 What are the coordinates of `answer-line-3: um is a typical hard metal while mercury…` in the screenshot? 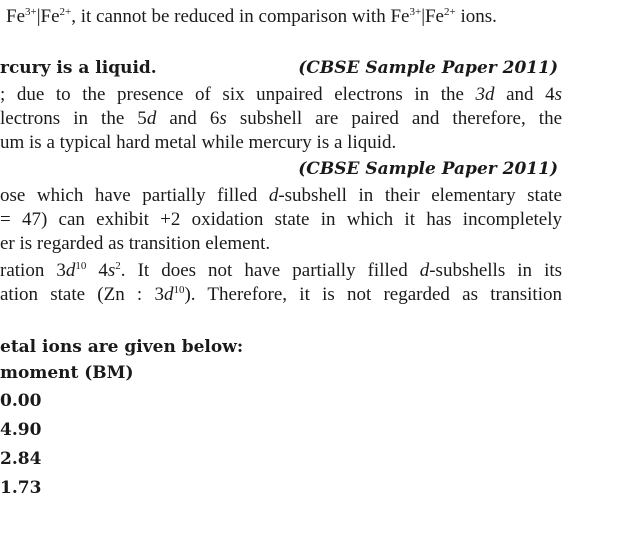 It's located at (198, 142).